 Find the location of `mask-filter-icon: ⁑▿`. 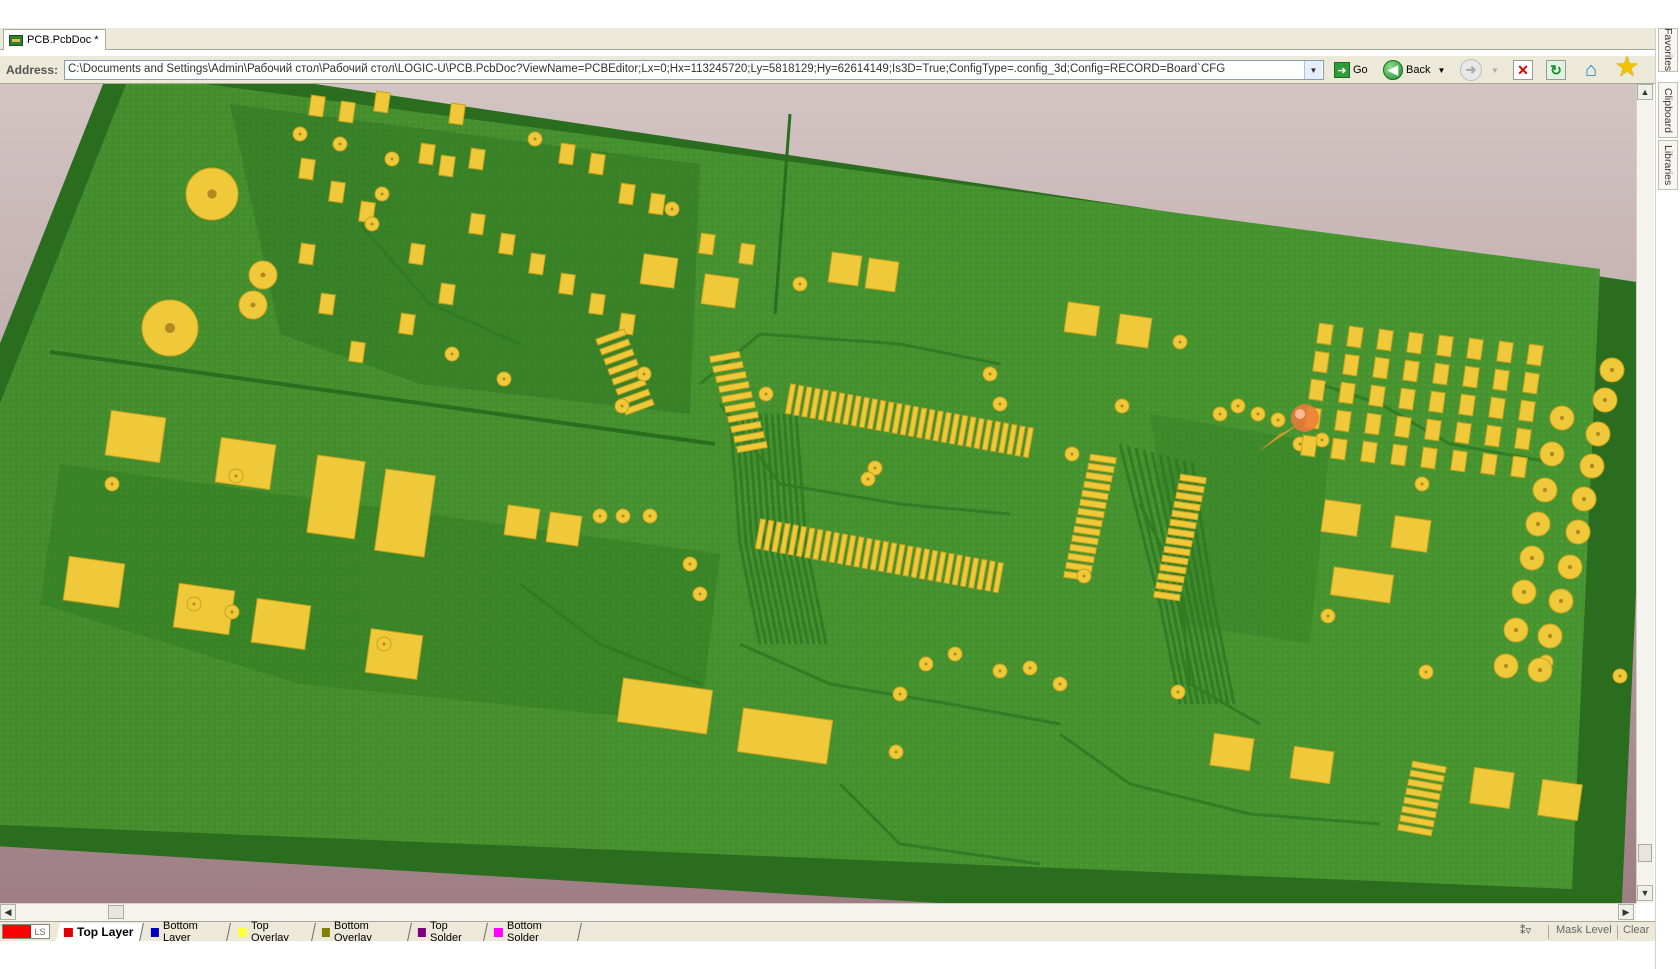

mask-filter-icon: ⁑▿ is located at coordinates (1525, 930).